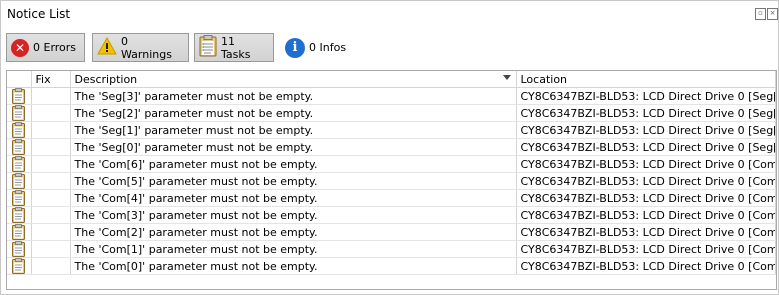 The image size is (779, 295). I want to click on warning-icon, so click(107, 47).